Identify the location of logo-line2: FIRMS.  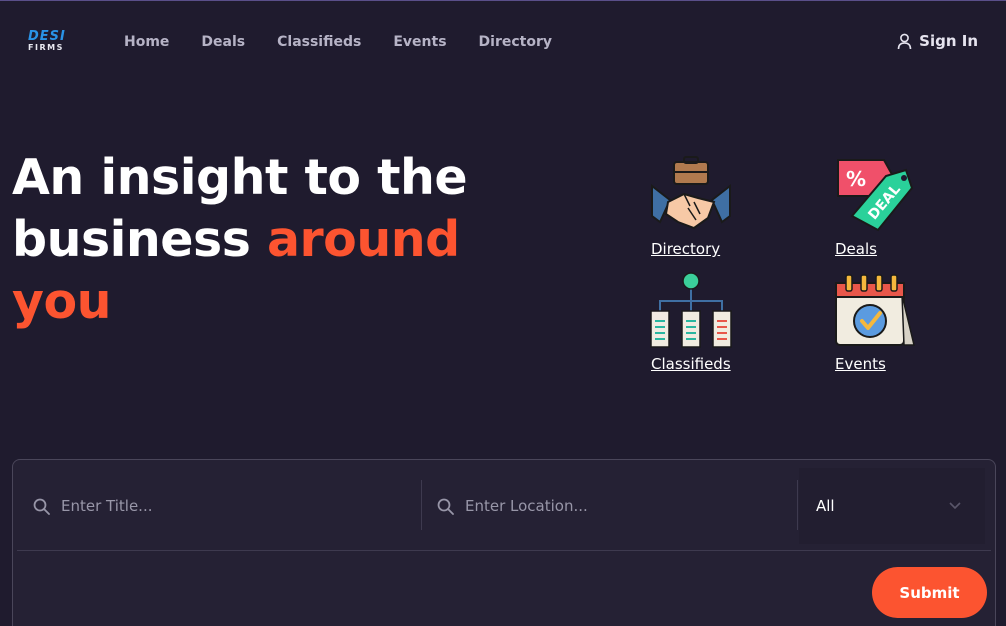
(46, 47).